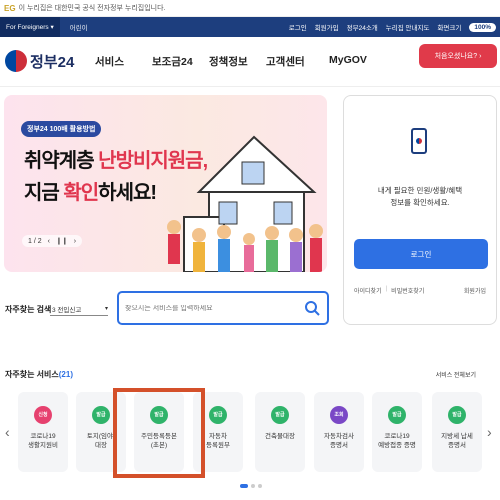 Image resolution: width=500 pixels, height=500 pixels. I want to click on banner-pager: 1 / 2 ‹ ❙❙ ›, so click(52, 241).